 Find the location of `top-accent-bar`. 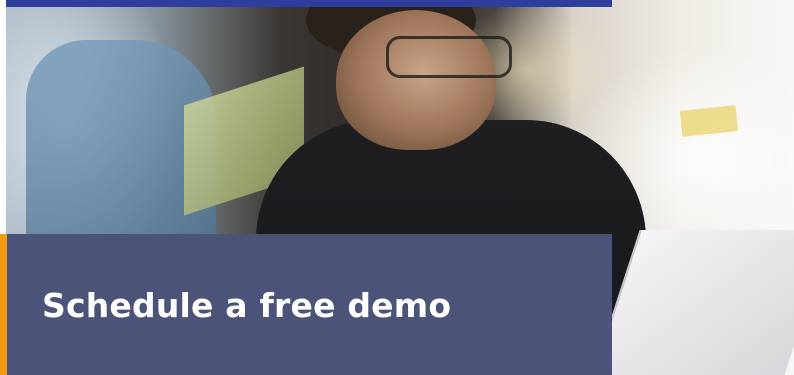

top-accent-bar is located at coordinates (309, 3).